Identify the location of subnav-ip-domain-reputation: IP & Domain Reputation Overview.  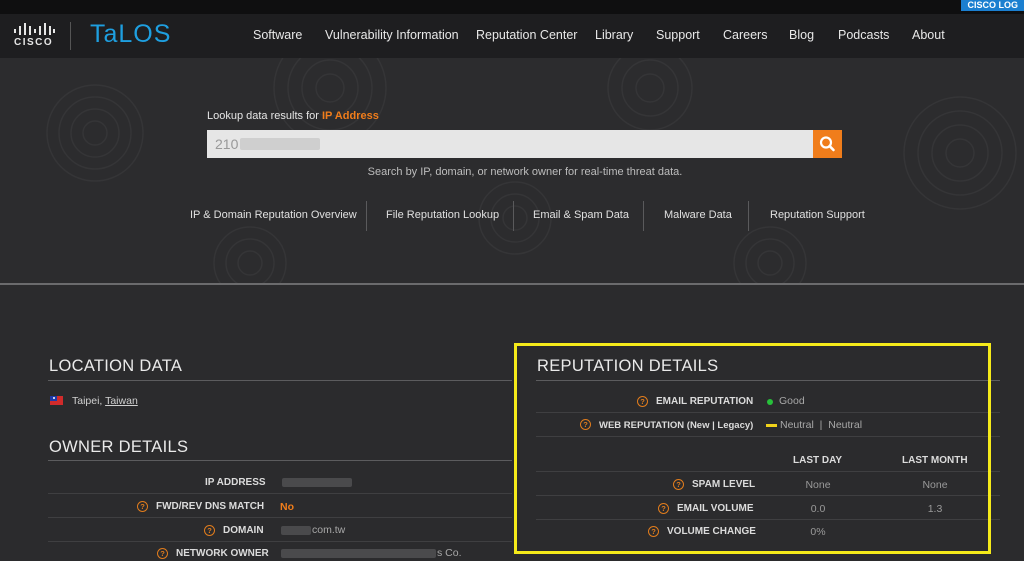
(273, 215).